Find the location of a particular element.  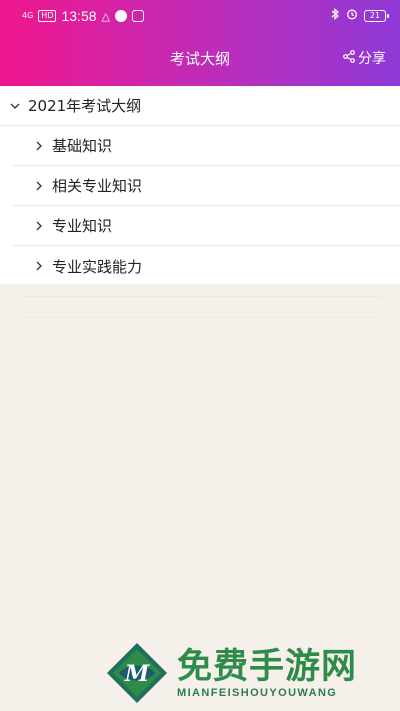

outline-item-label: 相关专业知识 is located at coordinates (97, 186).